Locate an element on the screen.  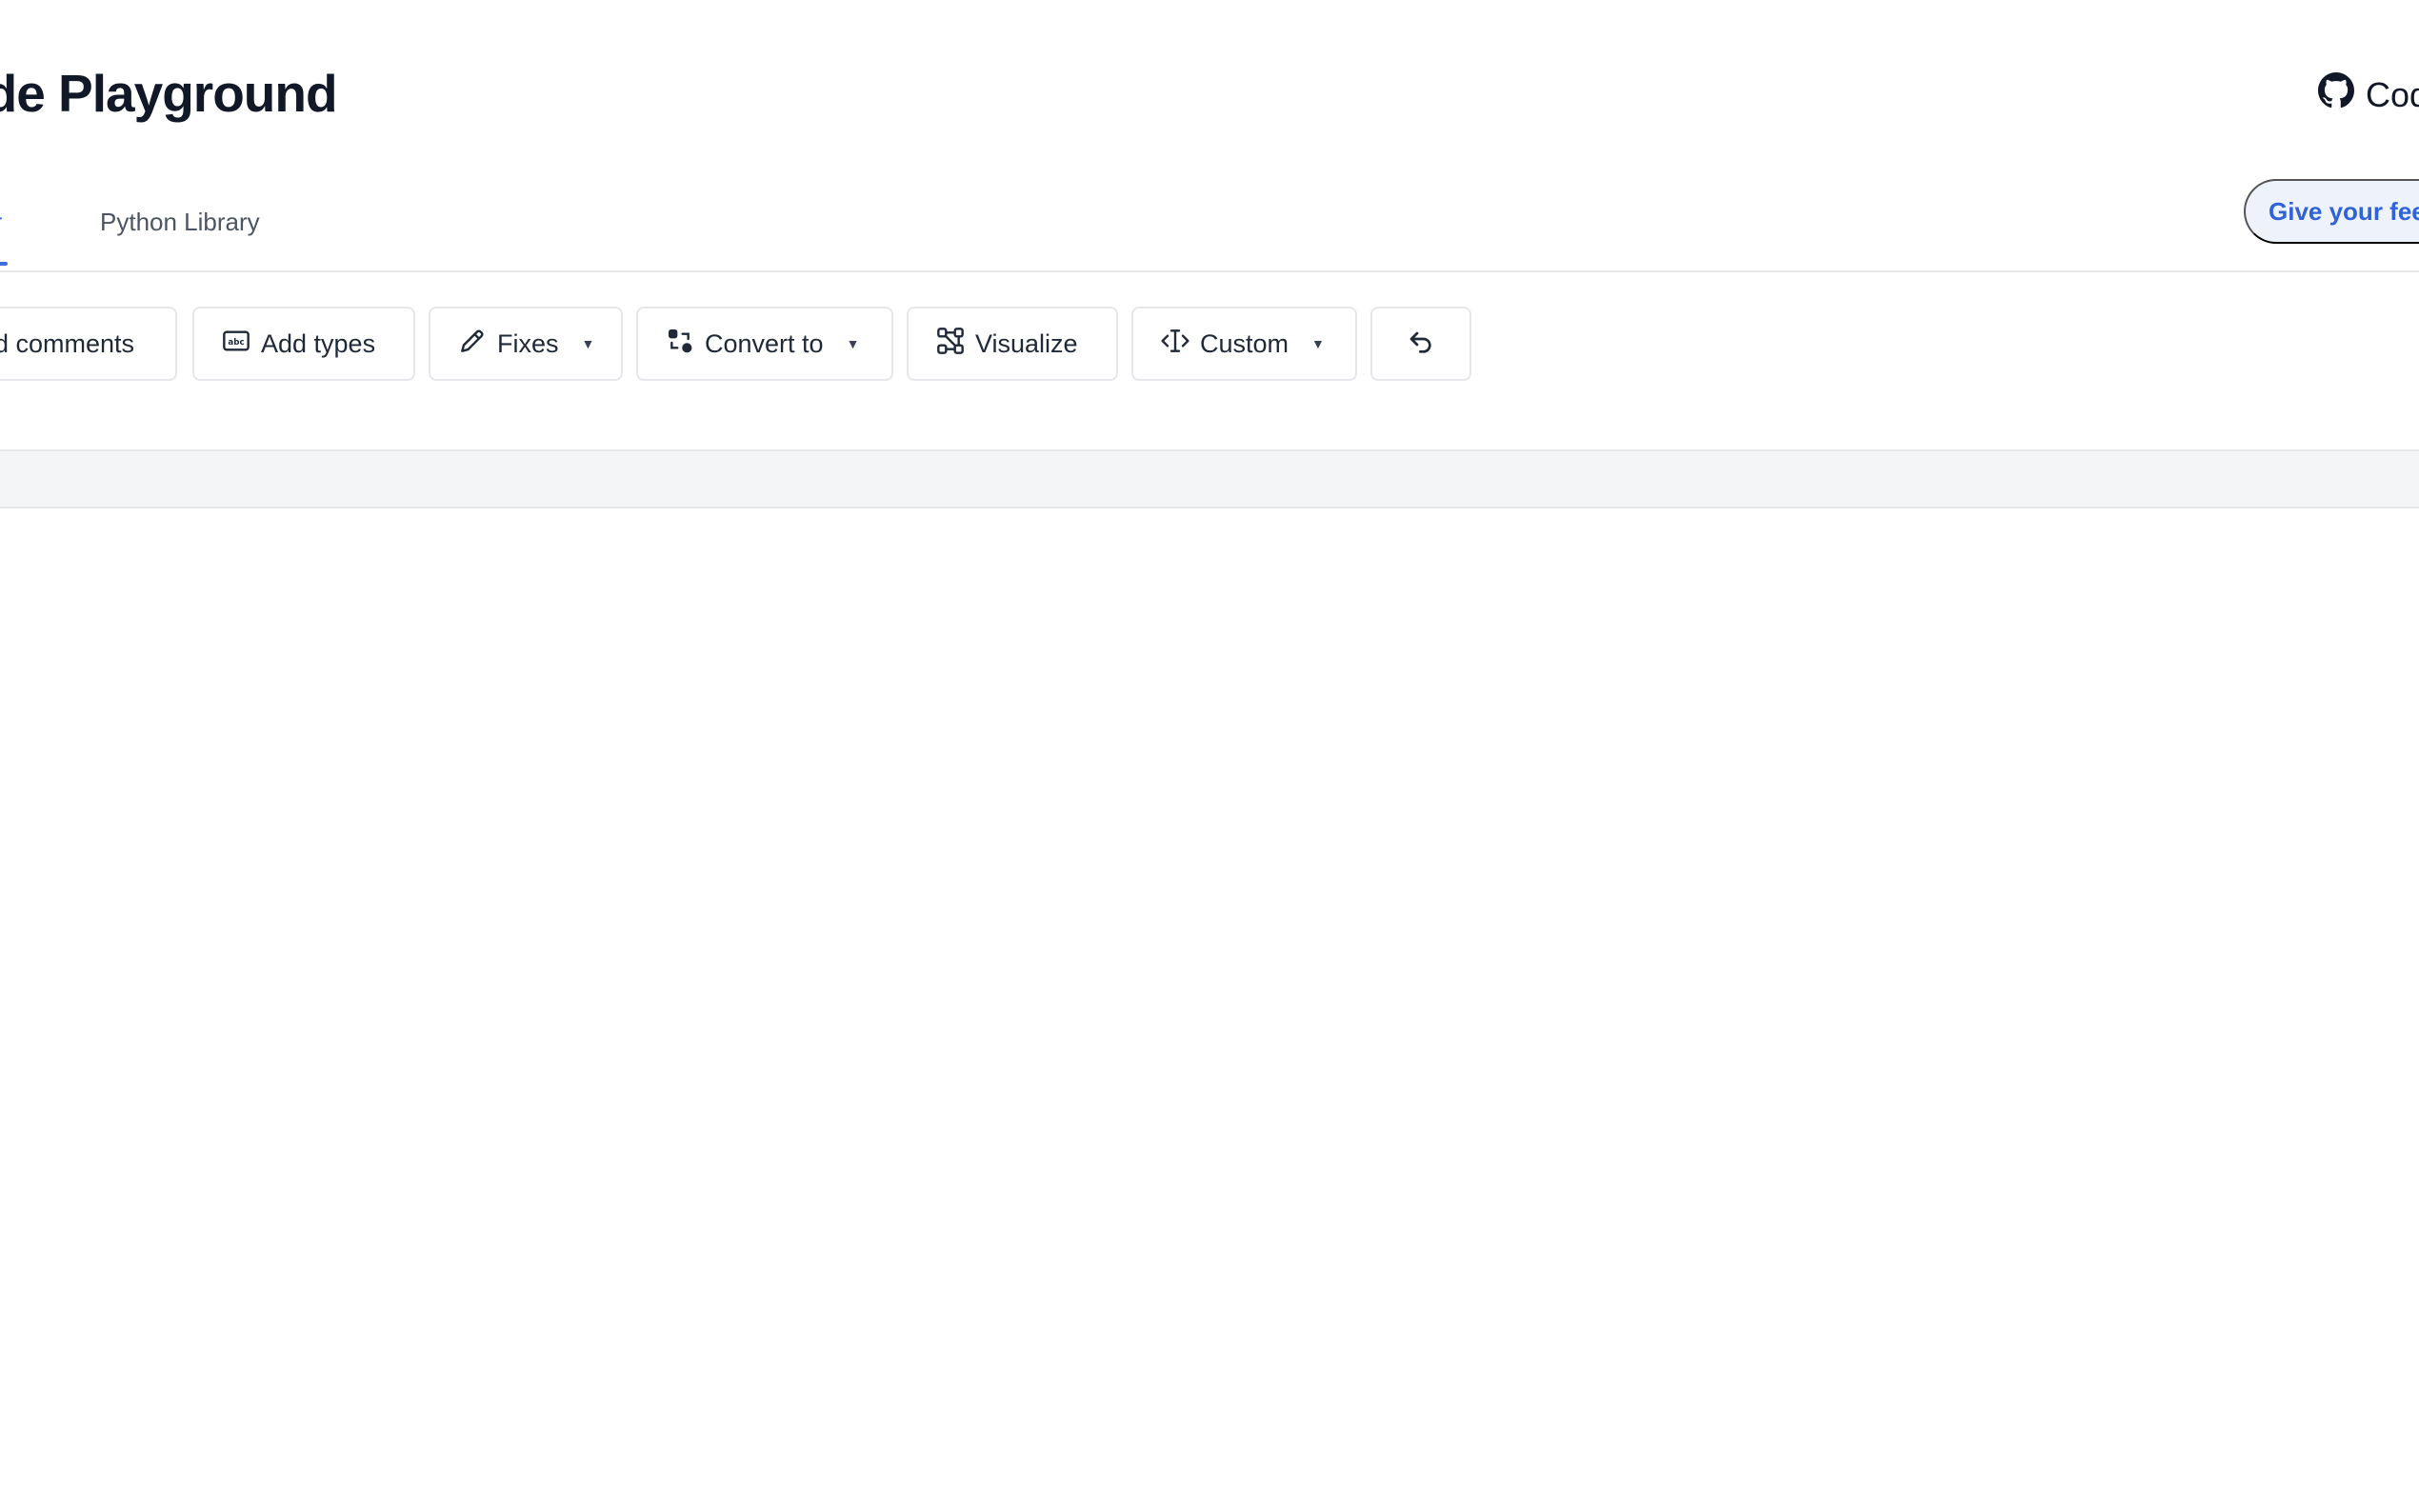
fixes-dropdown-button: Fixes ▼ is located at coordinates (526, 344).